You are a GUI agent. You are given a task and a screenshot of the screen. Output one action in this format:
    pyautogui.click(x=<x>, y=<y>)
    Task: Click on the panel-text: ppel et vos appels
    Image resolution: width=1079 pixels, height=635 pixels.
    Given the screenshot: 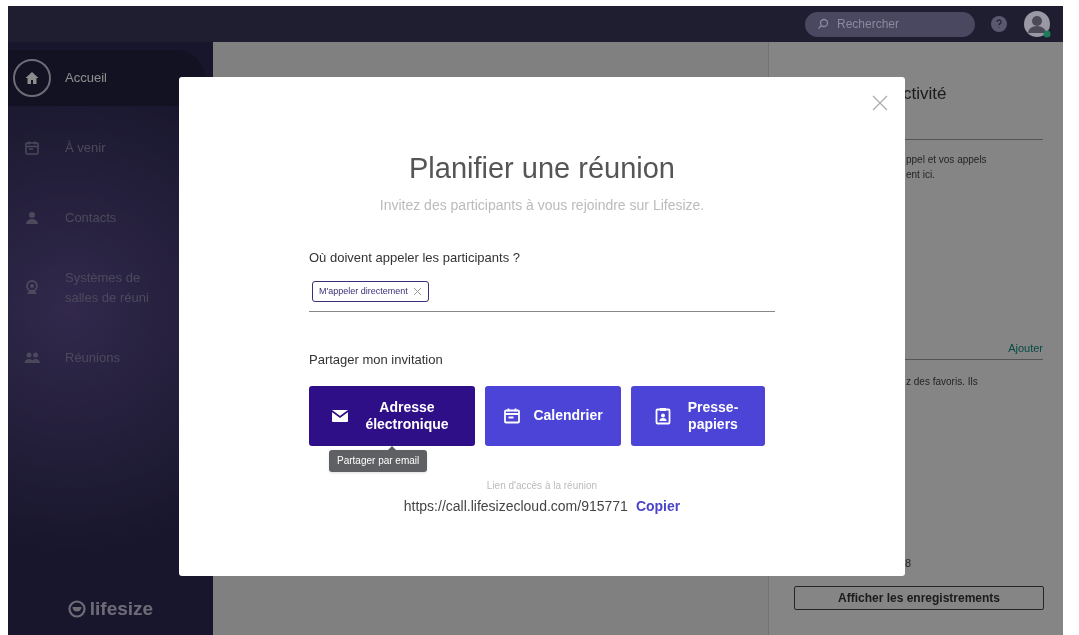 What is the action you would take?
    pyautogui.click(x=946, y=159)
    